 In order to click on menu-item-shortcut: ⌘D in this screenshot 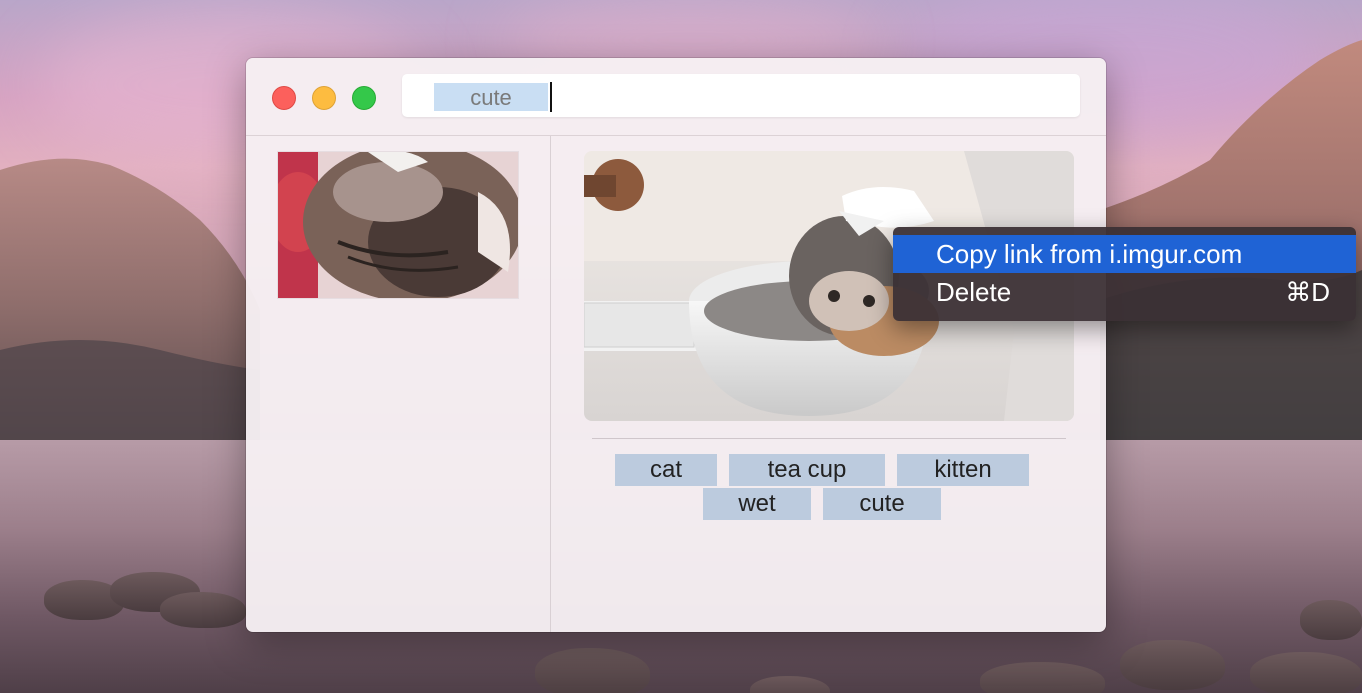, I will do `click(1307, 292)`.